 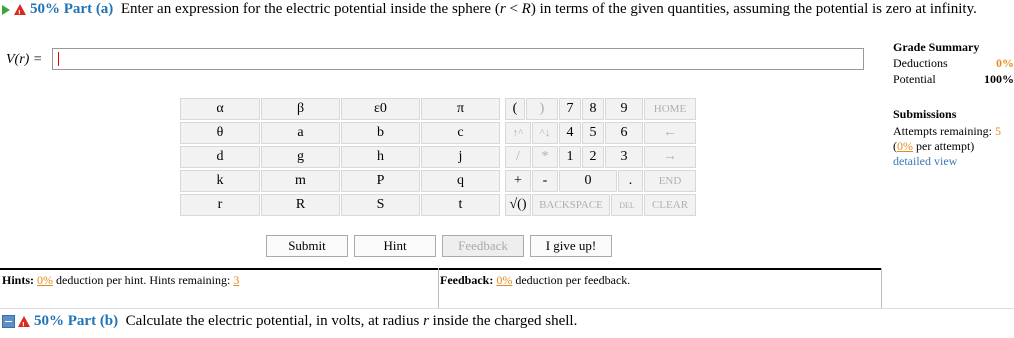 I want to click on deductions-label: Deductions, so click(x=920, y=63).